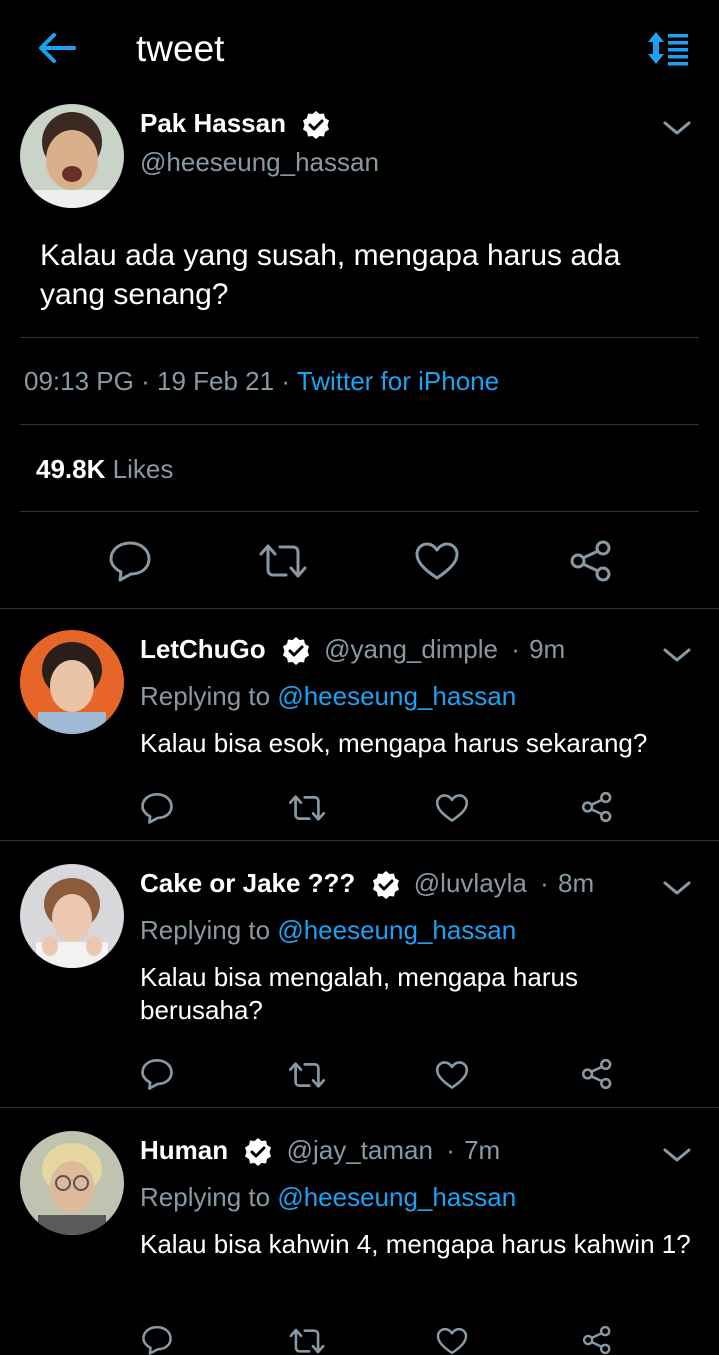 This screenshot has width=719, height=1355. I want to click on reply-author-handle: @yang_dimple, so click(411, 649).